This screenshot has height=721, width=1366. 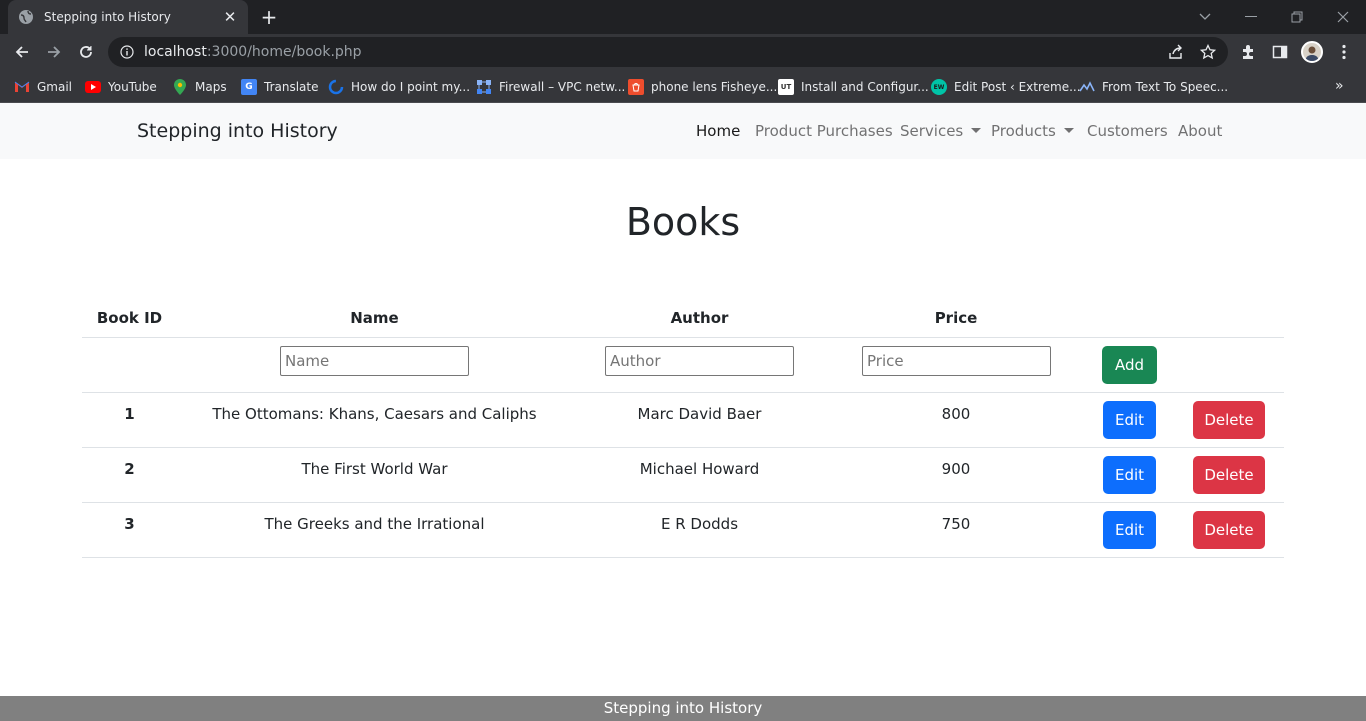 I want to click on site-footer: Stepping into History, so click(x=683, y=708).